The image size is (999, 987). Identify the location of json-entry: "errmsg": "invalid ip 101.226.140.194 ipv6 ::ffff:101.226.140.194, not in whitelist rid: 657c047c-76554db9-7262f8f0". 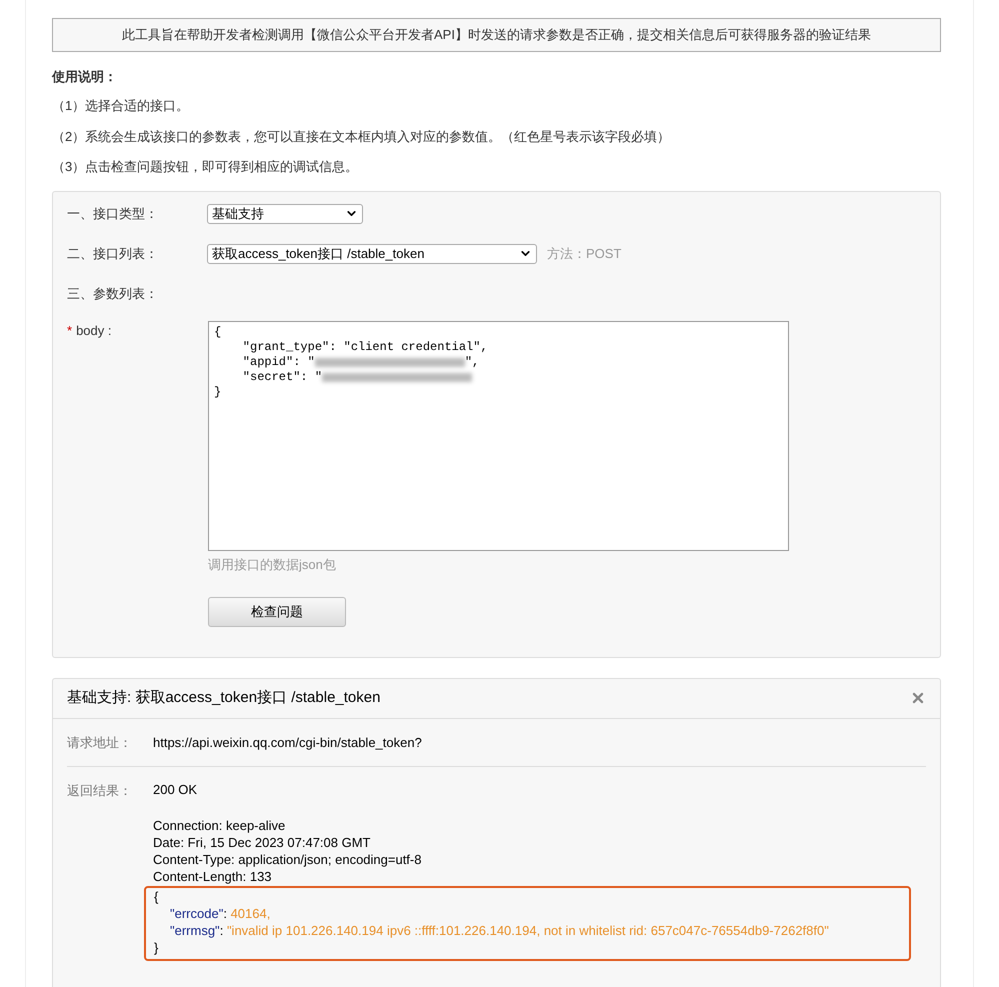
(499, 930).